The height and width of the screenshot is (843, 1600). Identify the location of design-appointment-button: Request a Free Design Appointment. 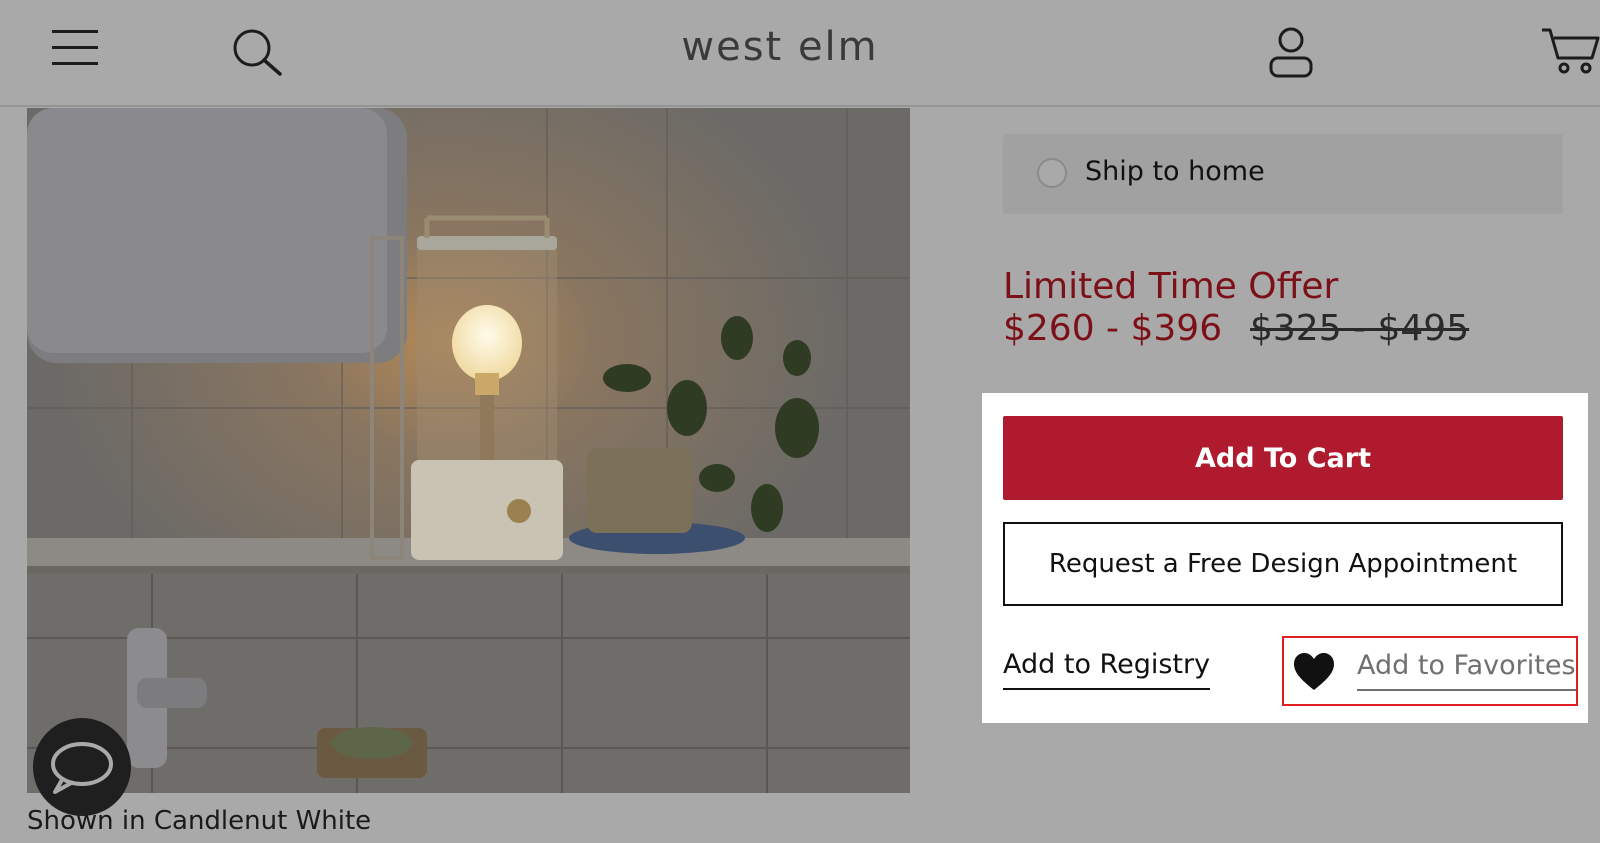
(1283, 564).